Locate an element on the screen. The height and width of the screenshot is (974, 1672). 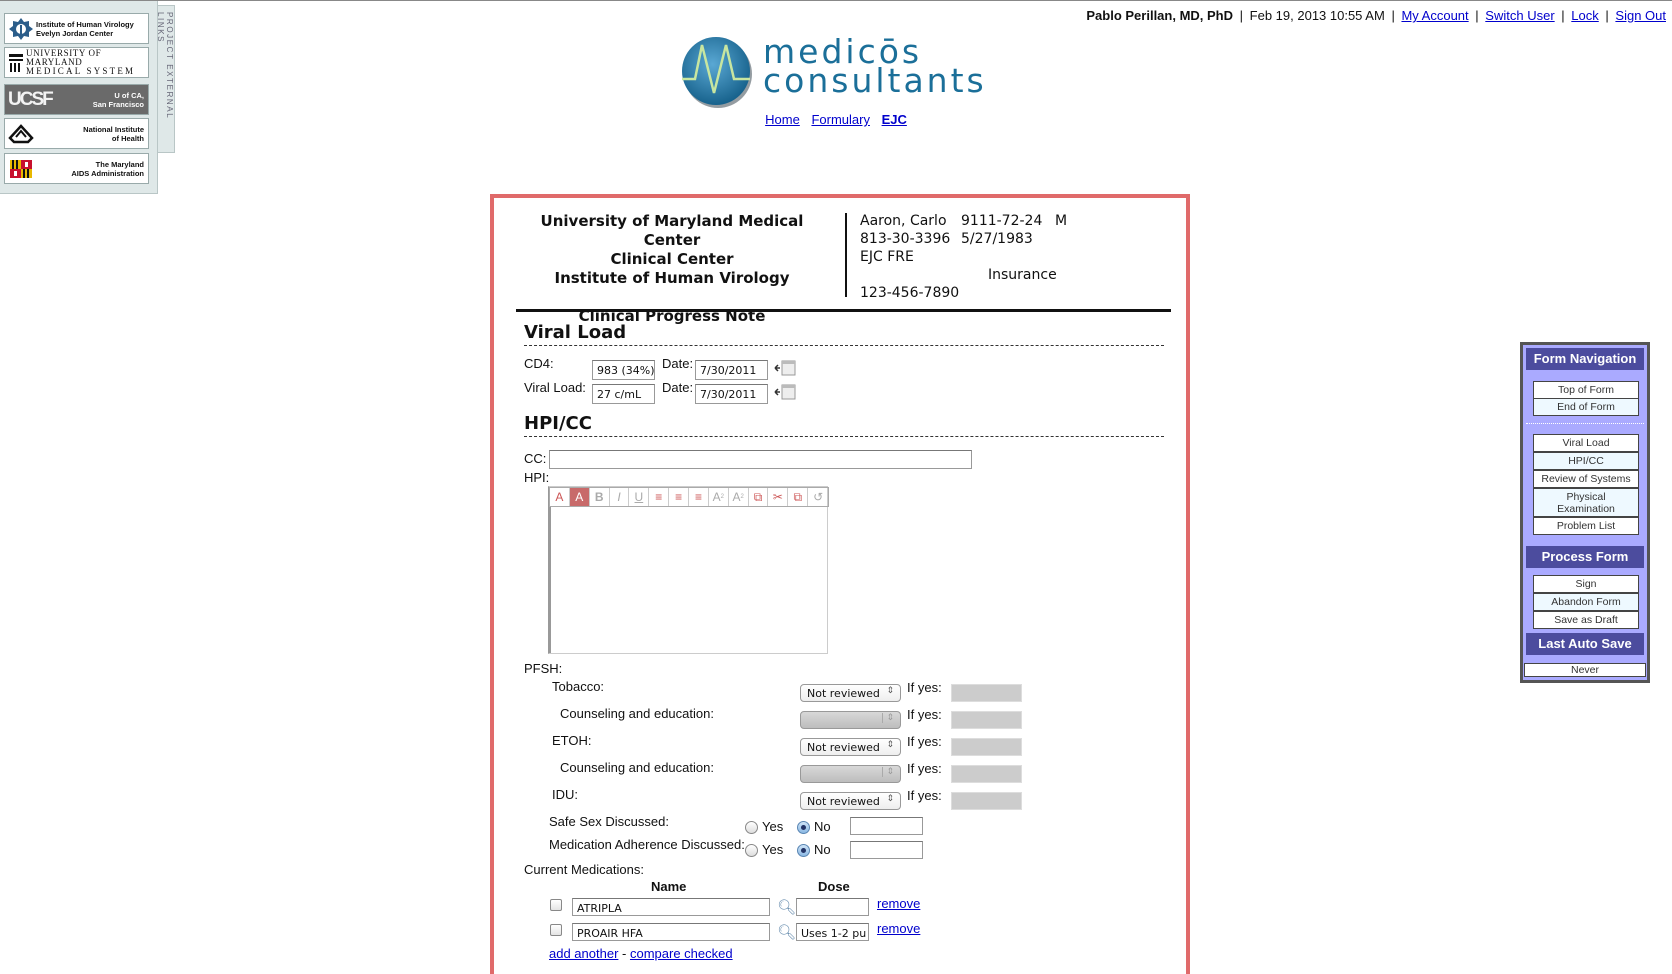
safe-sex-note-input is located at coordinates (886, 826).